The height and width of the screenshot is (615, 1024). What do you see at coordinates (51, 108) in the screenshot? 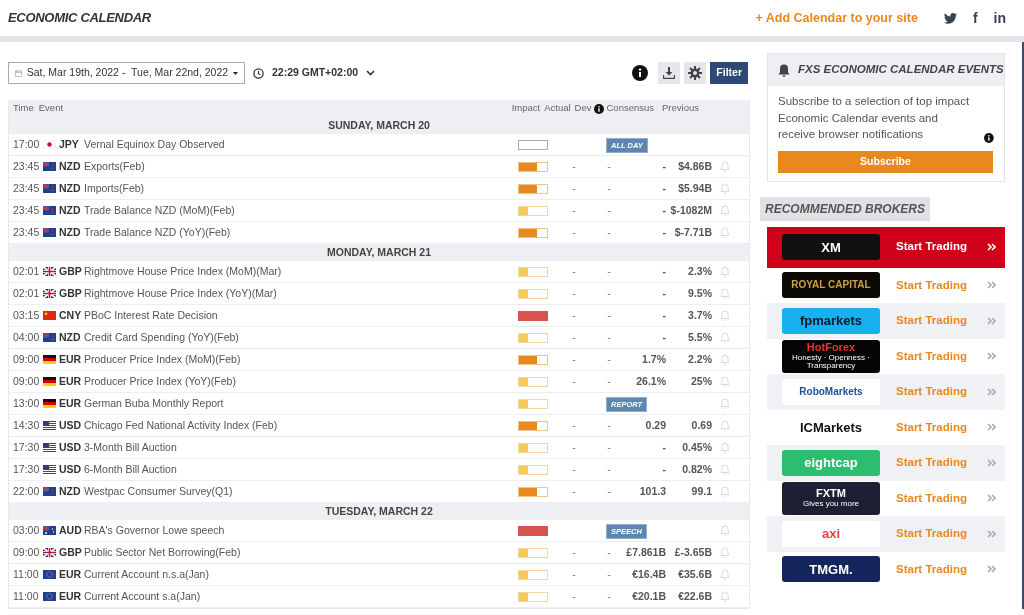
I see `column-header: Event` at bounding box center [51, 108].